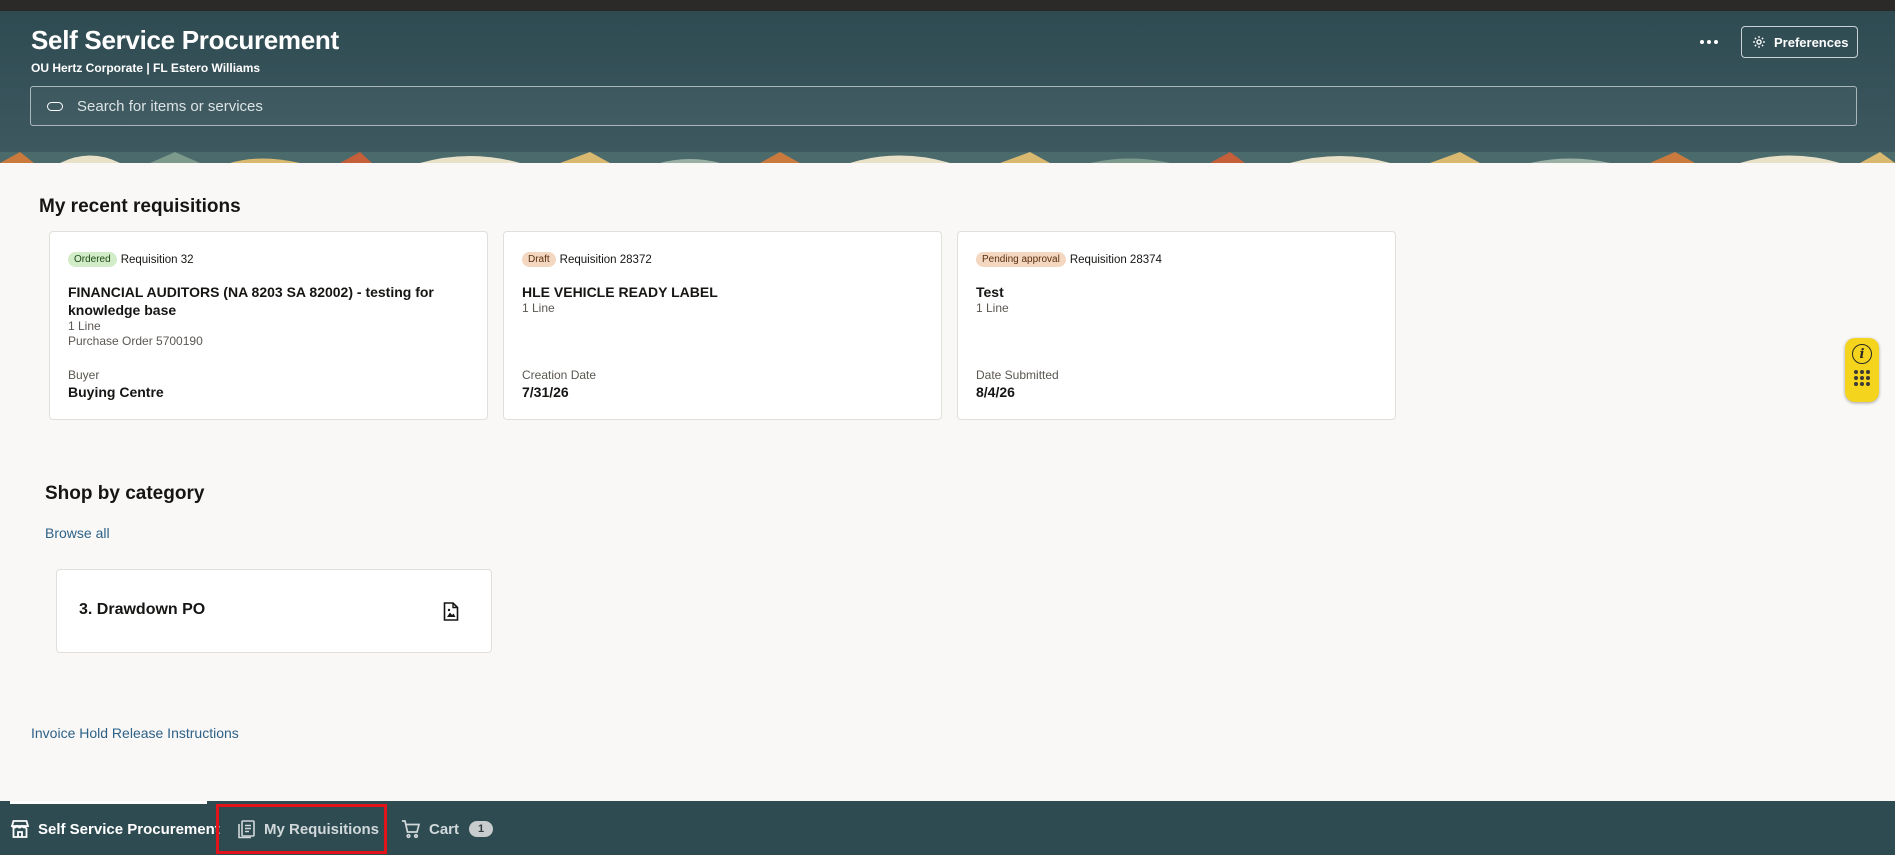 The image size is (1895, 855). What do you see at coordinates (1709, 42) in the screenshot?
I see `more-actions-button` at bounding box center [1709, 42].